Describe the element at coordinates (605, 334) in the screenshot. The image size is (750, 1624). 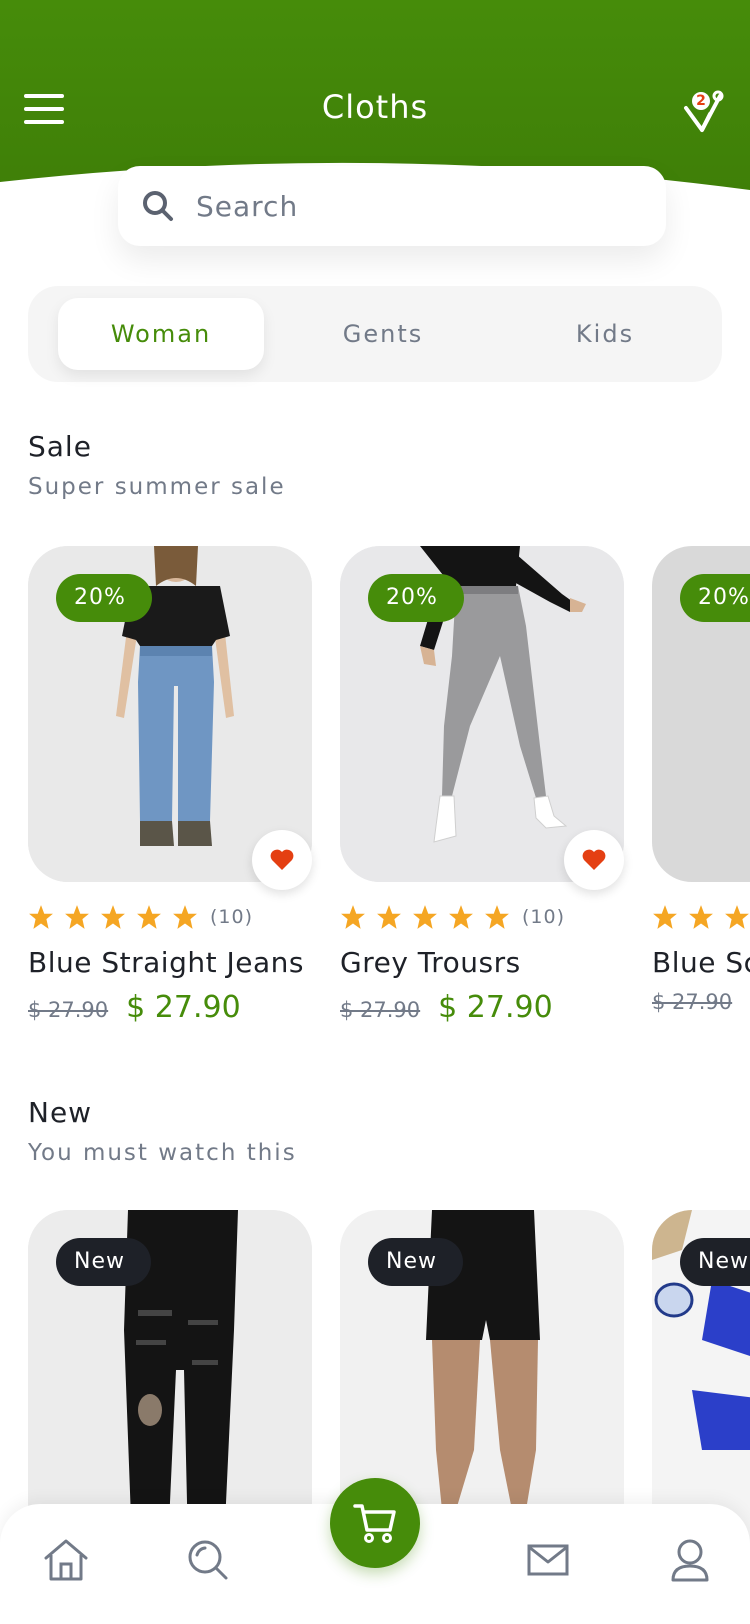
I see `tab-kids: Kids` at that location.